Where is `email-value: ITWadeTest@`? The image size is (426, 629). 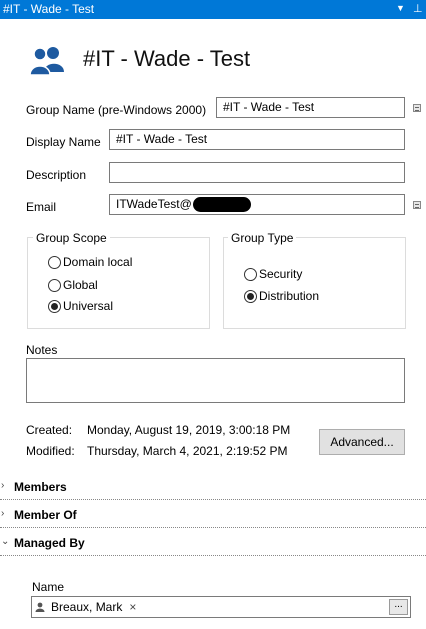 email-value: ITWadeTest@ is located at coordinates (154, 204).